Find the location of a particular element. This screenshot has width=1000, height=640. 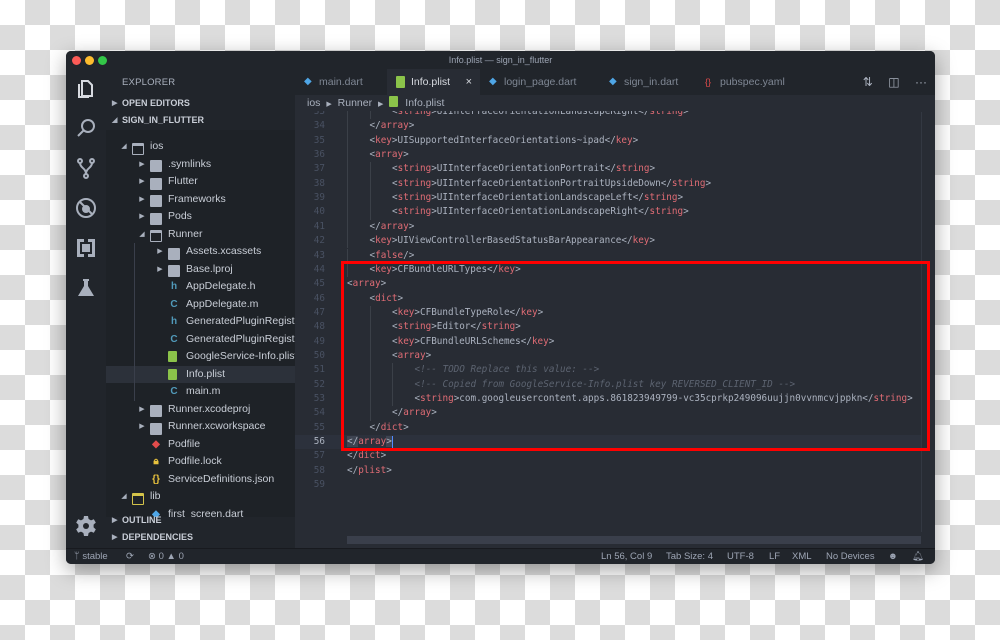

maximize-window-button is located at coordinates (102, 60).